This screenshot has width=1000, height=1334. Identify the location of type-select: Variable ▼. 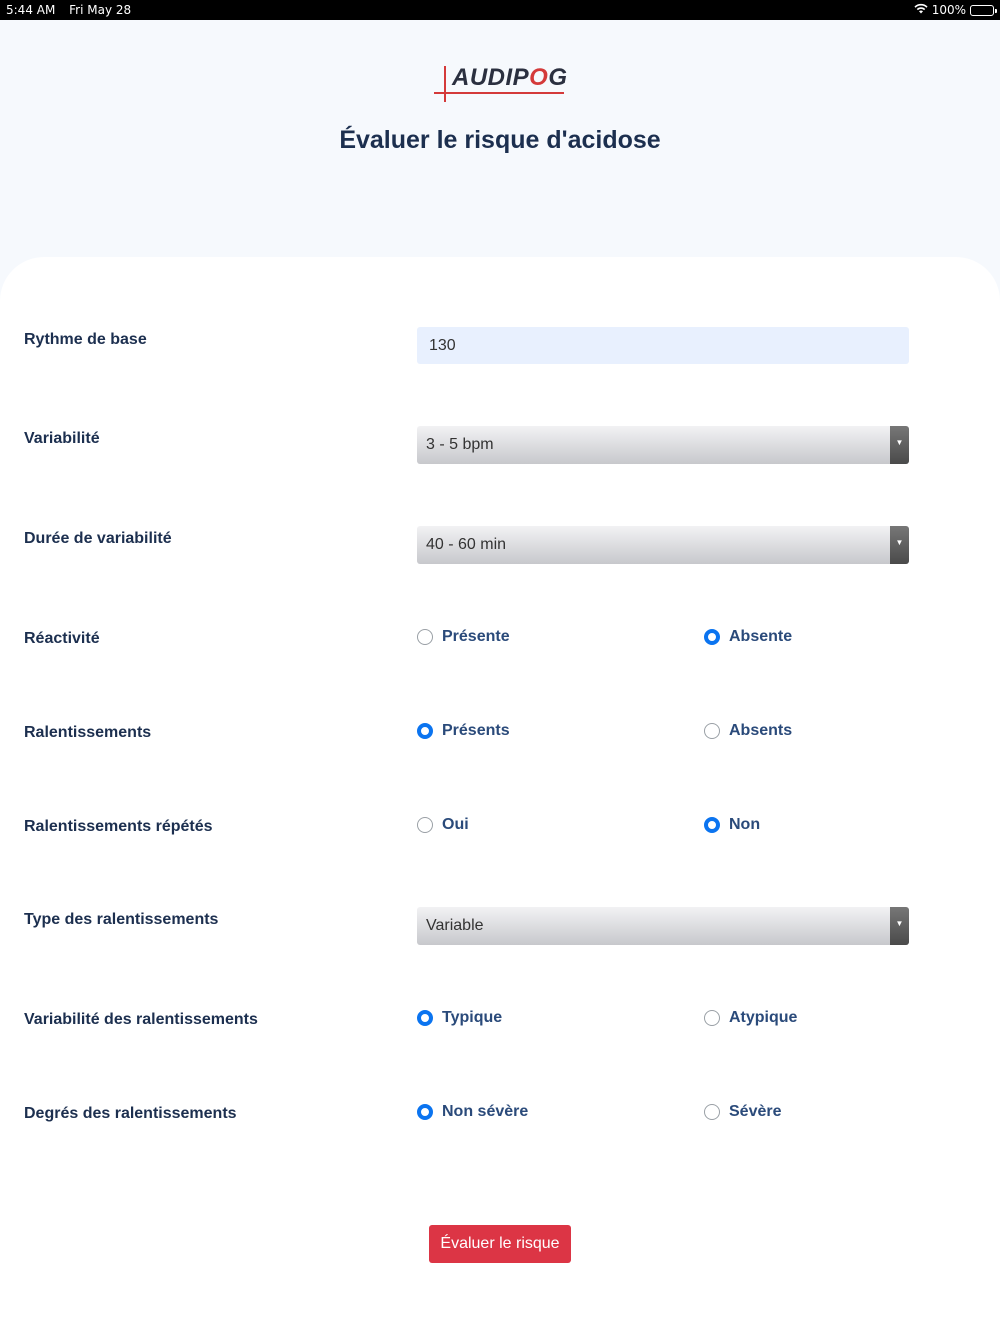
(663, 926).